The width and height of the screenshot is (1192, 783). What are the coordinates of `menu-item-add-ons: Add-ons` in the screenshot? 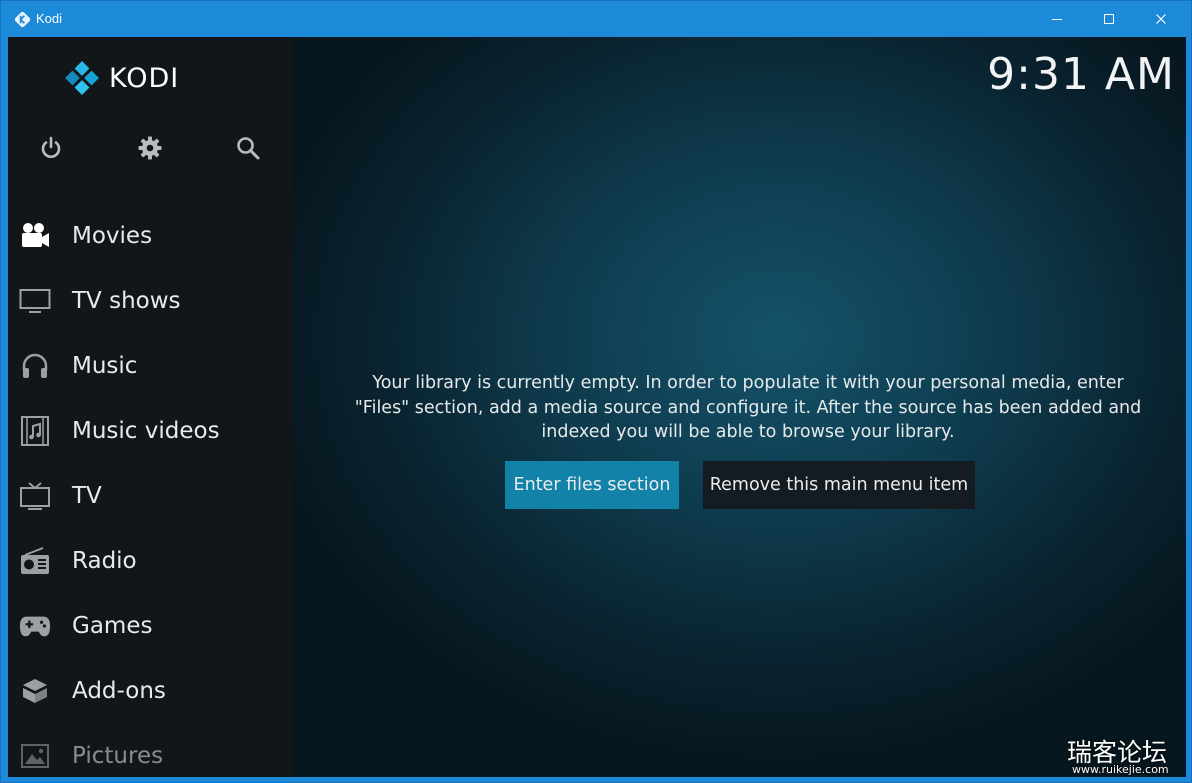 It's located at (150, 690).